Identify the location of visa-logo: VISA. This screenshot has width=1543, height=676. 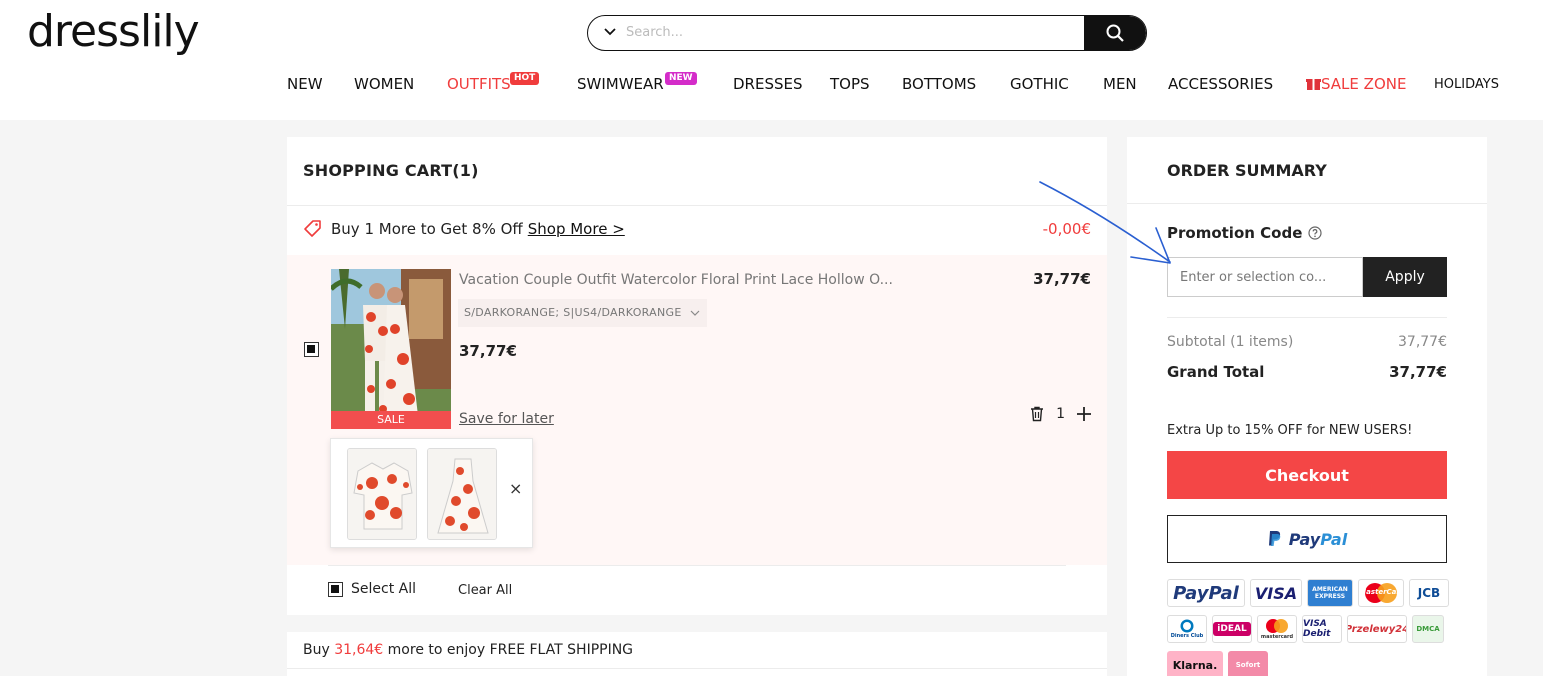
(1276, 593).